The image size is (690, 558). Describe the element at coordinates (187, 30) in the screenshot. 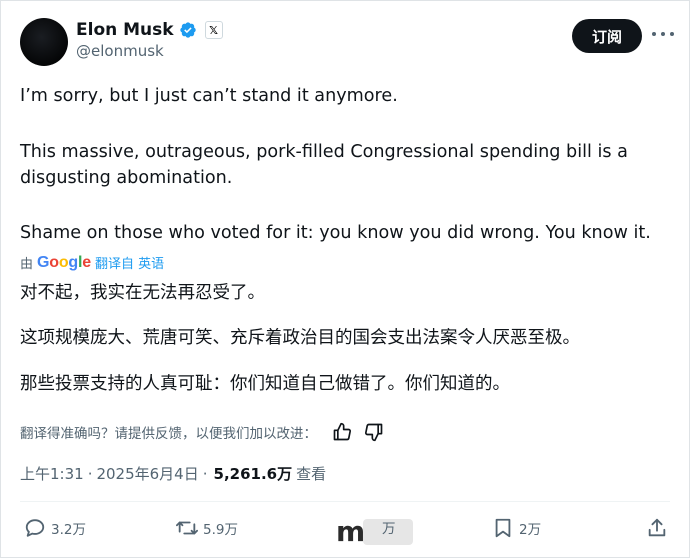

I see `verified-badge-icon` at that location.